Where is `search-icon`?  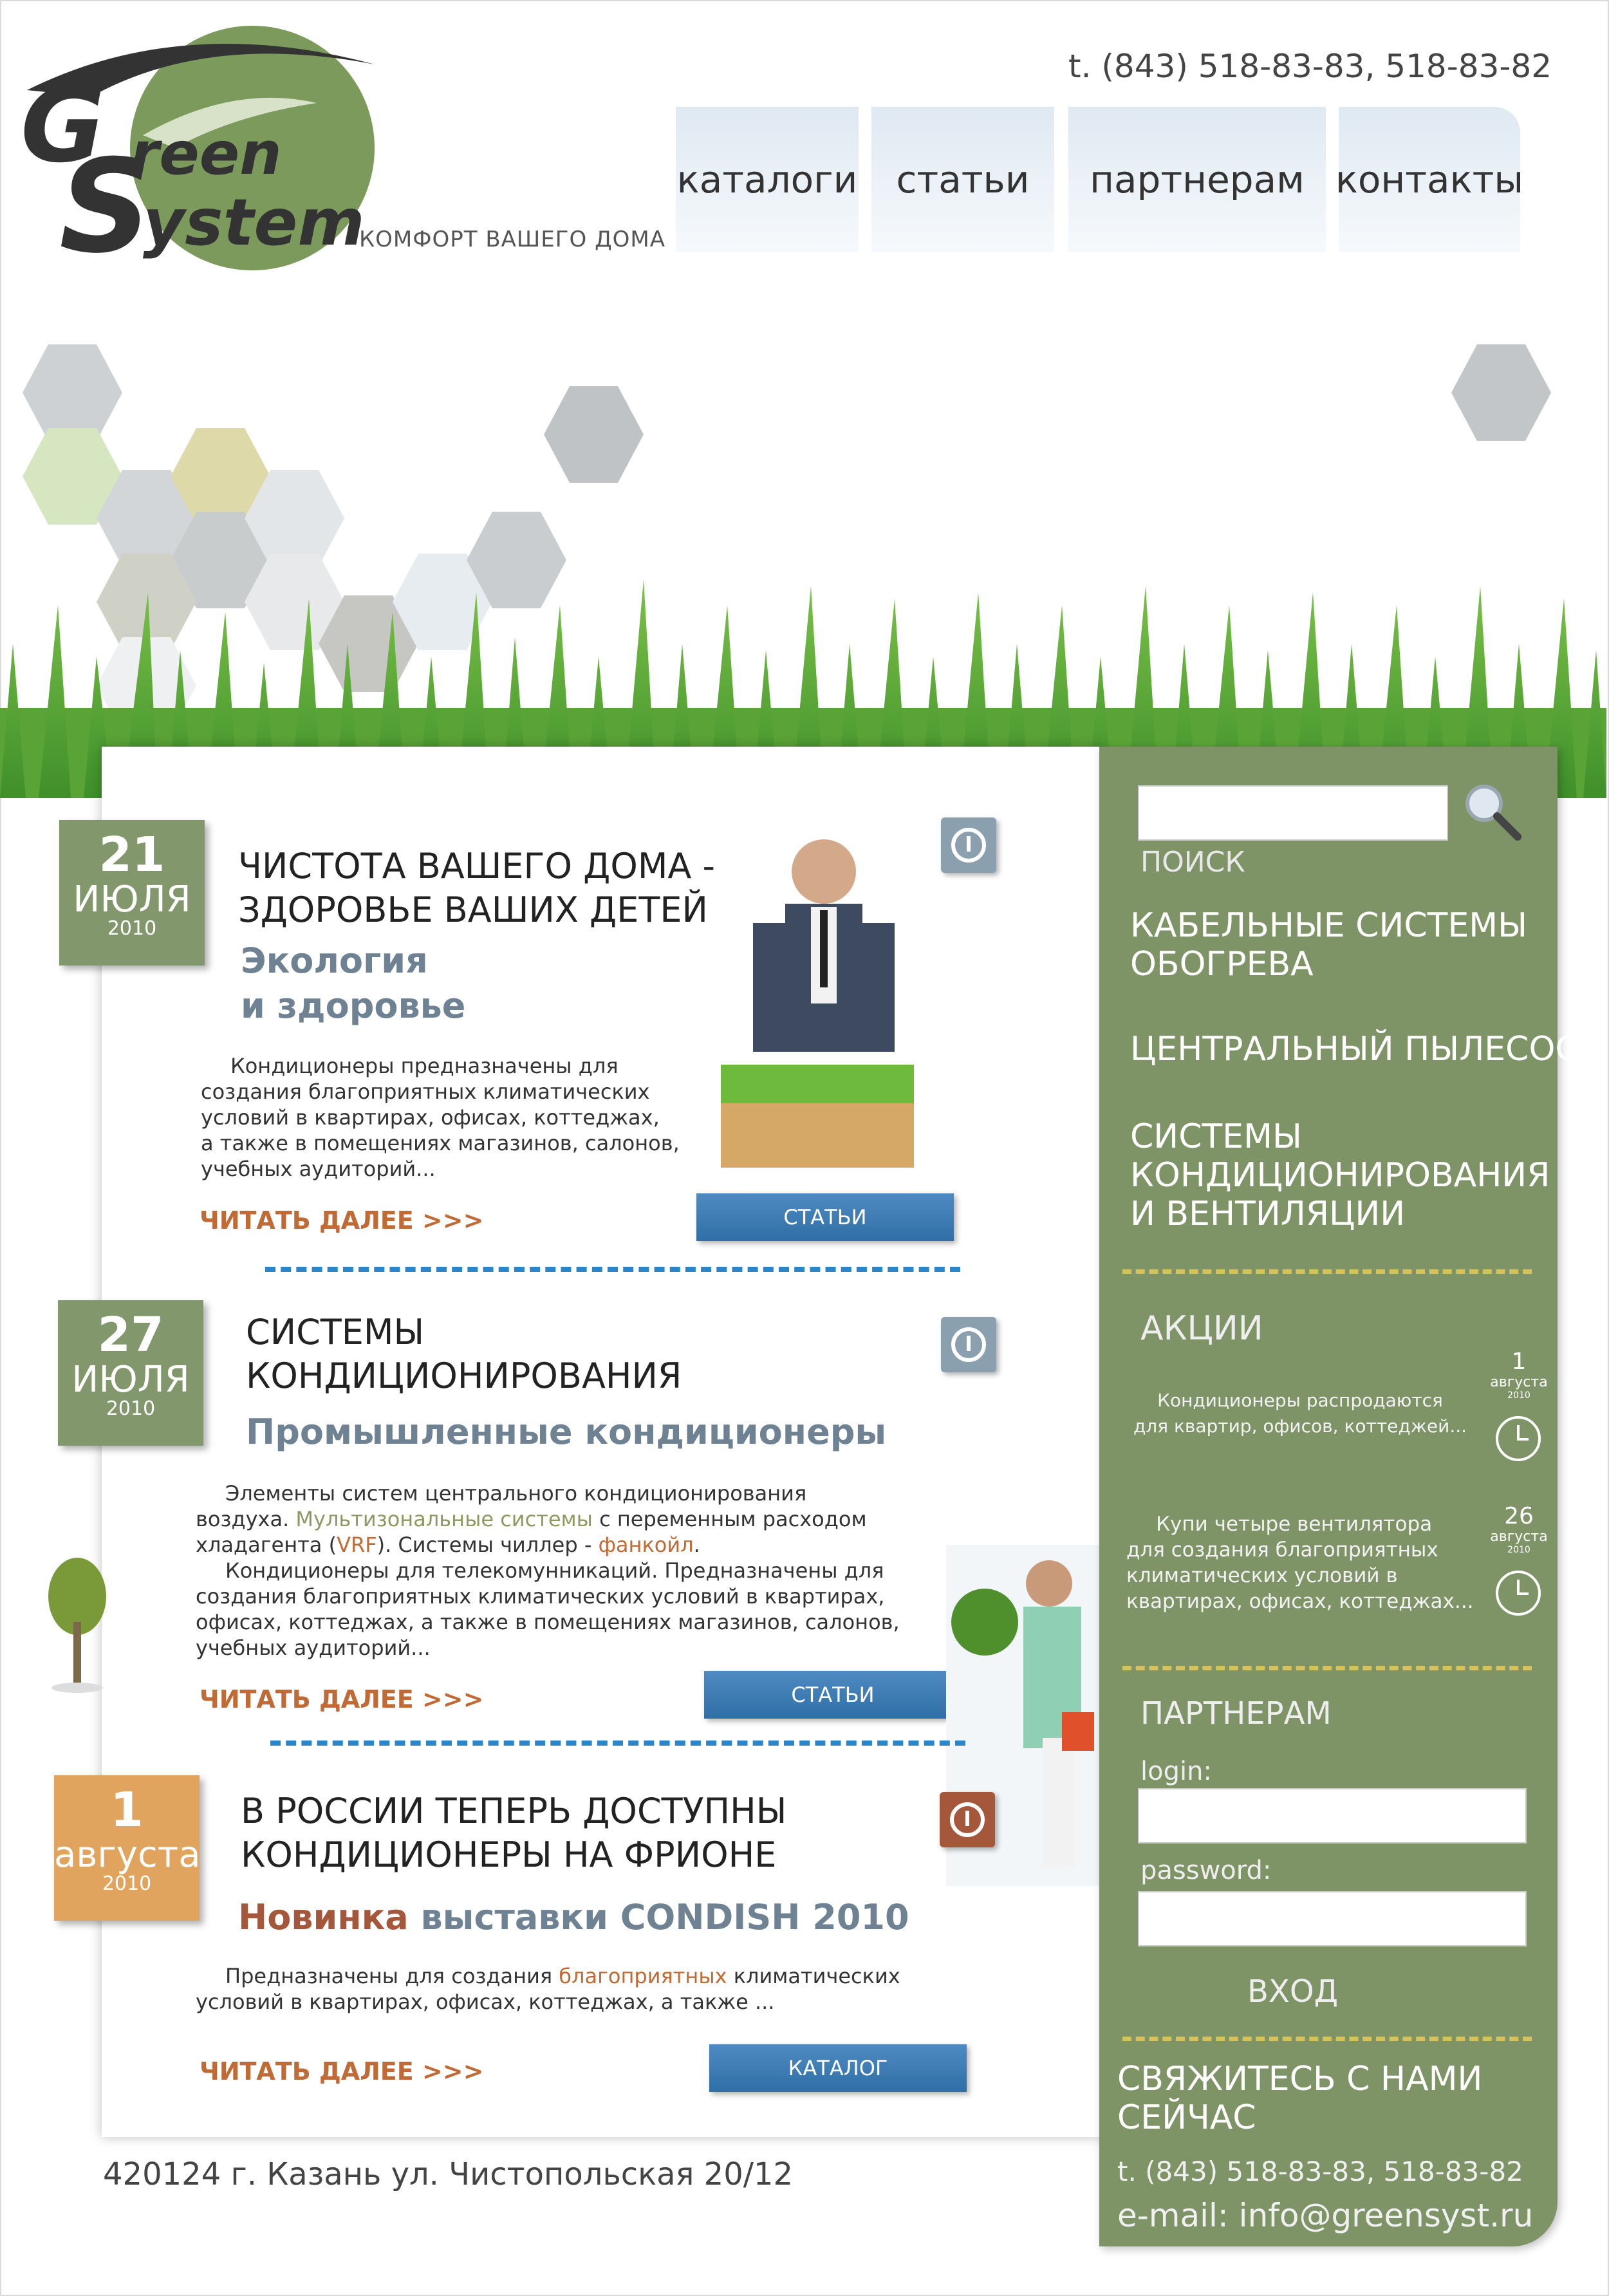 search-icon is located at coordinates (1492, 811).